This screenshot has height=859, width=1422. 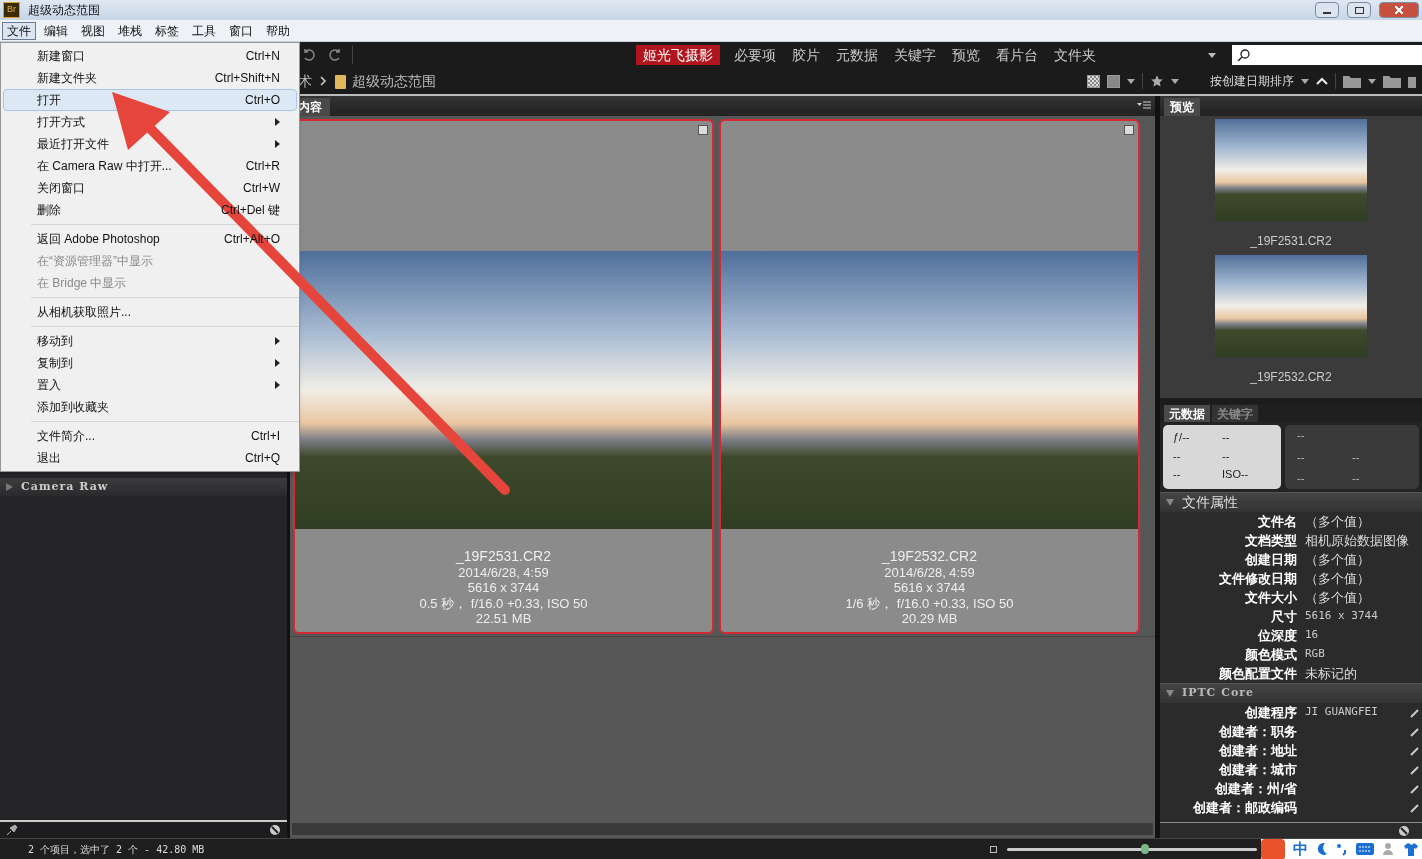 What do you see at coordinates (150, 100) in the screenshot?
I see `menu-item: 打开 Ctrl+O` at bounding box center [150, 100].